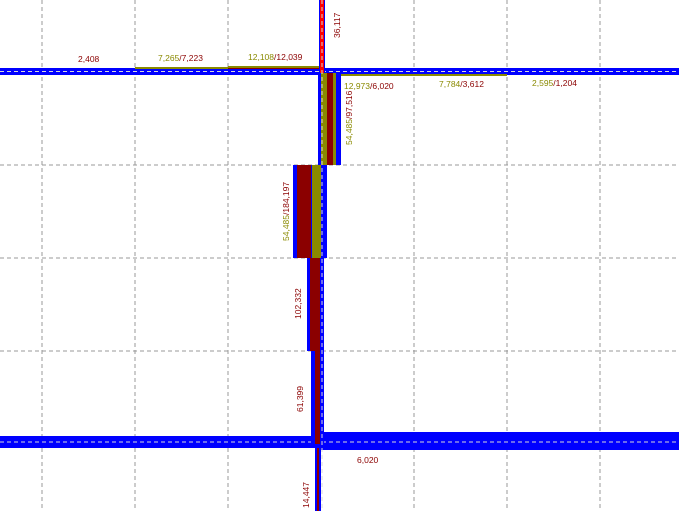  Describe the element at coordinates (298, 303) in the screenshot. I see `label-v3: 102,332` at that location.